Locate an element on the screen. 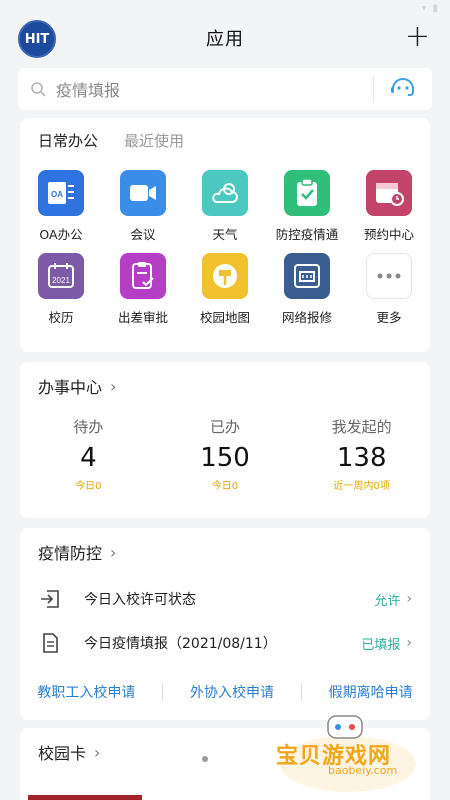 The height and width of the screenshot is (800, 450). app-epidemic-pass: 防控疫情通 is located at coordinates (307, 206).